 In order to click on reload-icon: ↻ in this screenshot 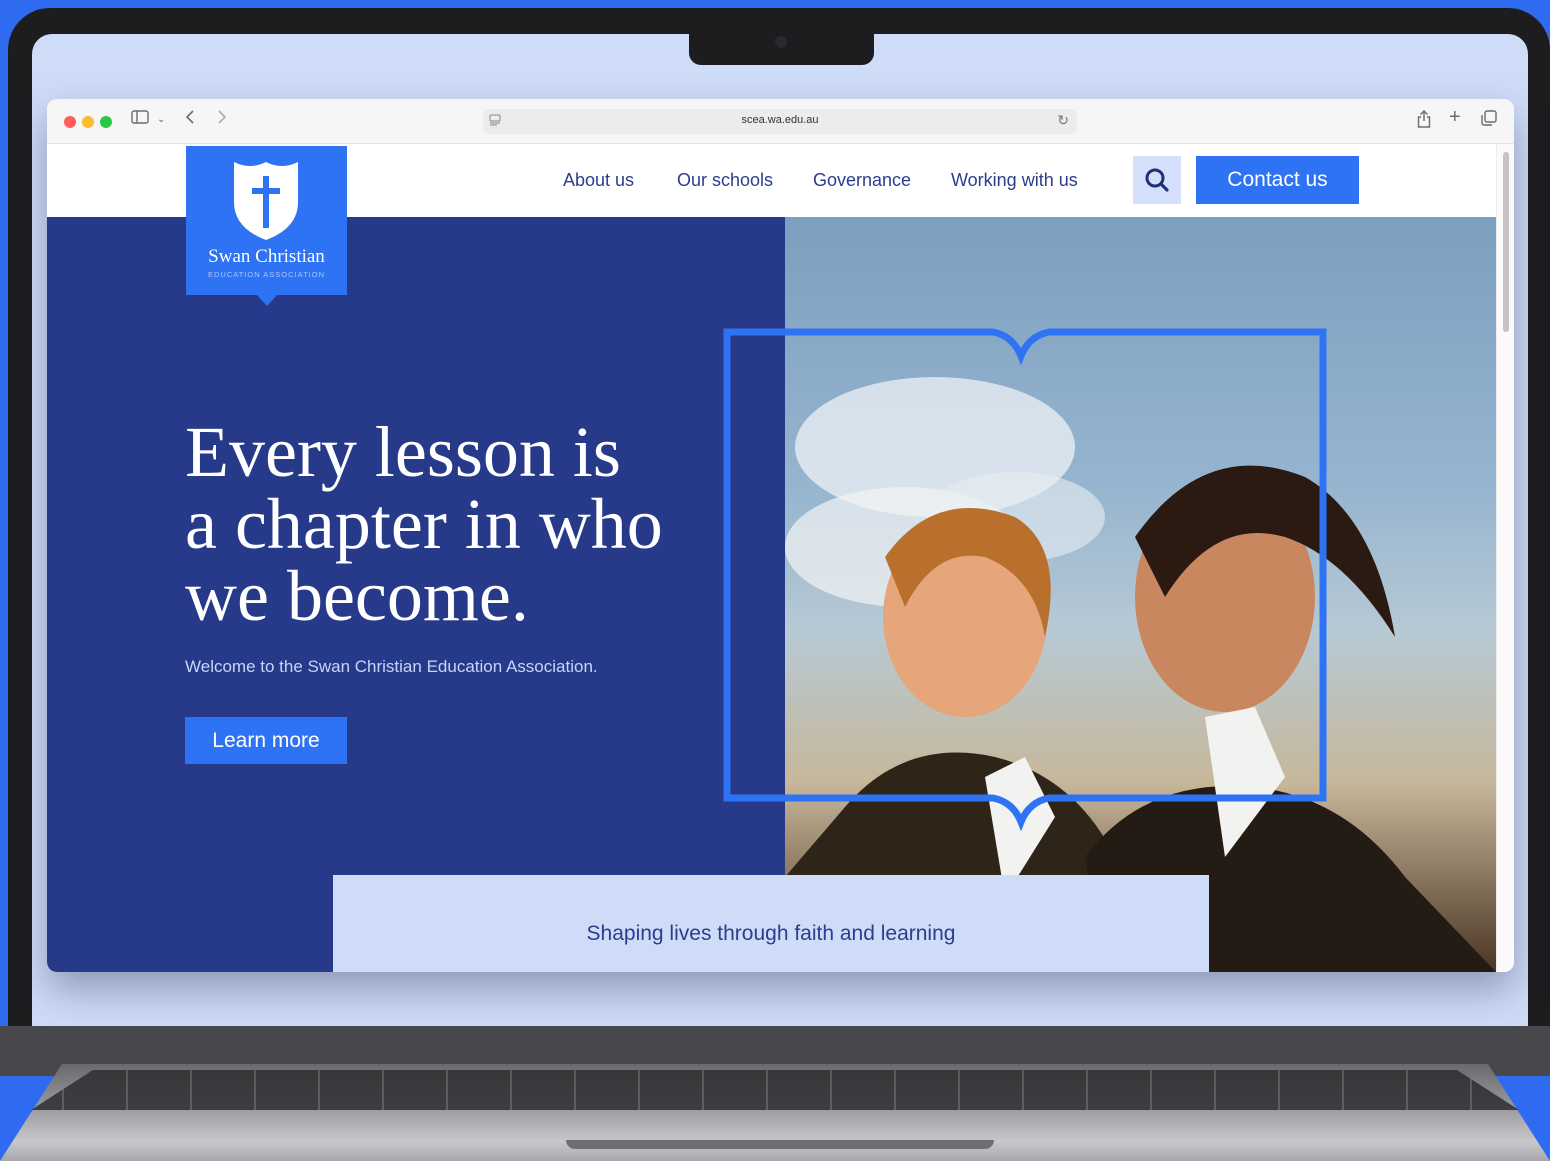, I will do `click(1063, 120)`.